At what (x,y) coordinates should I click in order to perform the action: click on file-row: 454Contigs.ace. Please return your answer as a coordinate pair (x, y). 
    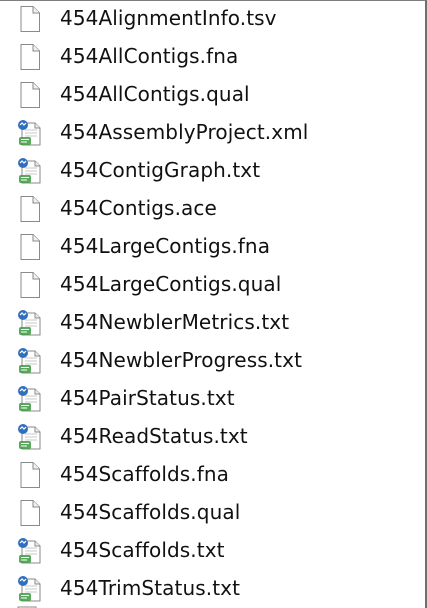
    Looking at the image, I should click on (212, 209).